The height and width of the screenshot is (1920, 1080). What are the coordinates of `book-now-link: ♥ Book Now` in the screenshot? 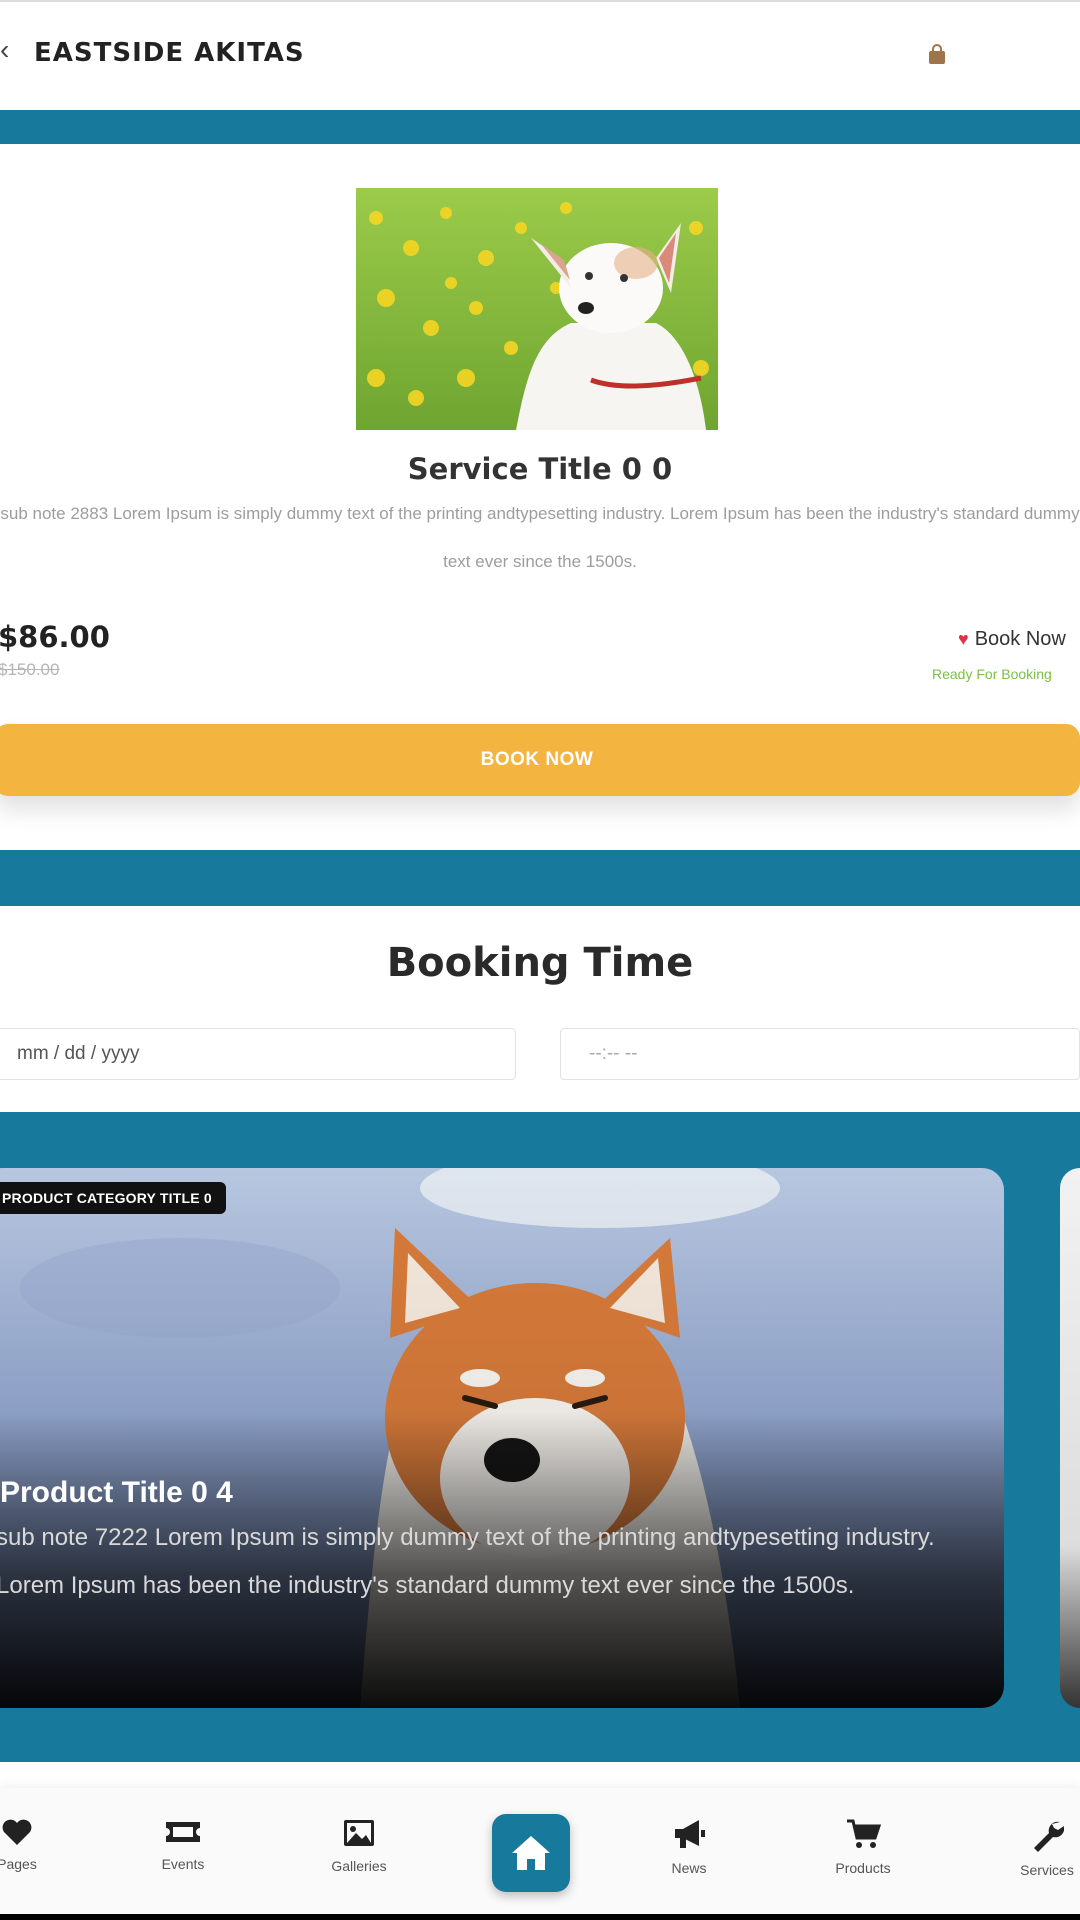 It's located at (1012, 639).